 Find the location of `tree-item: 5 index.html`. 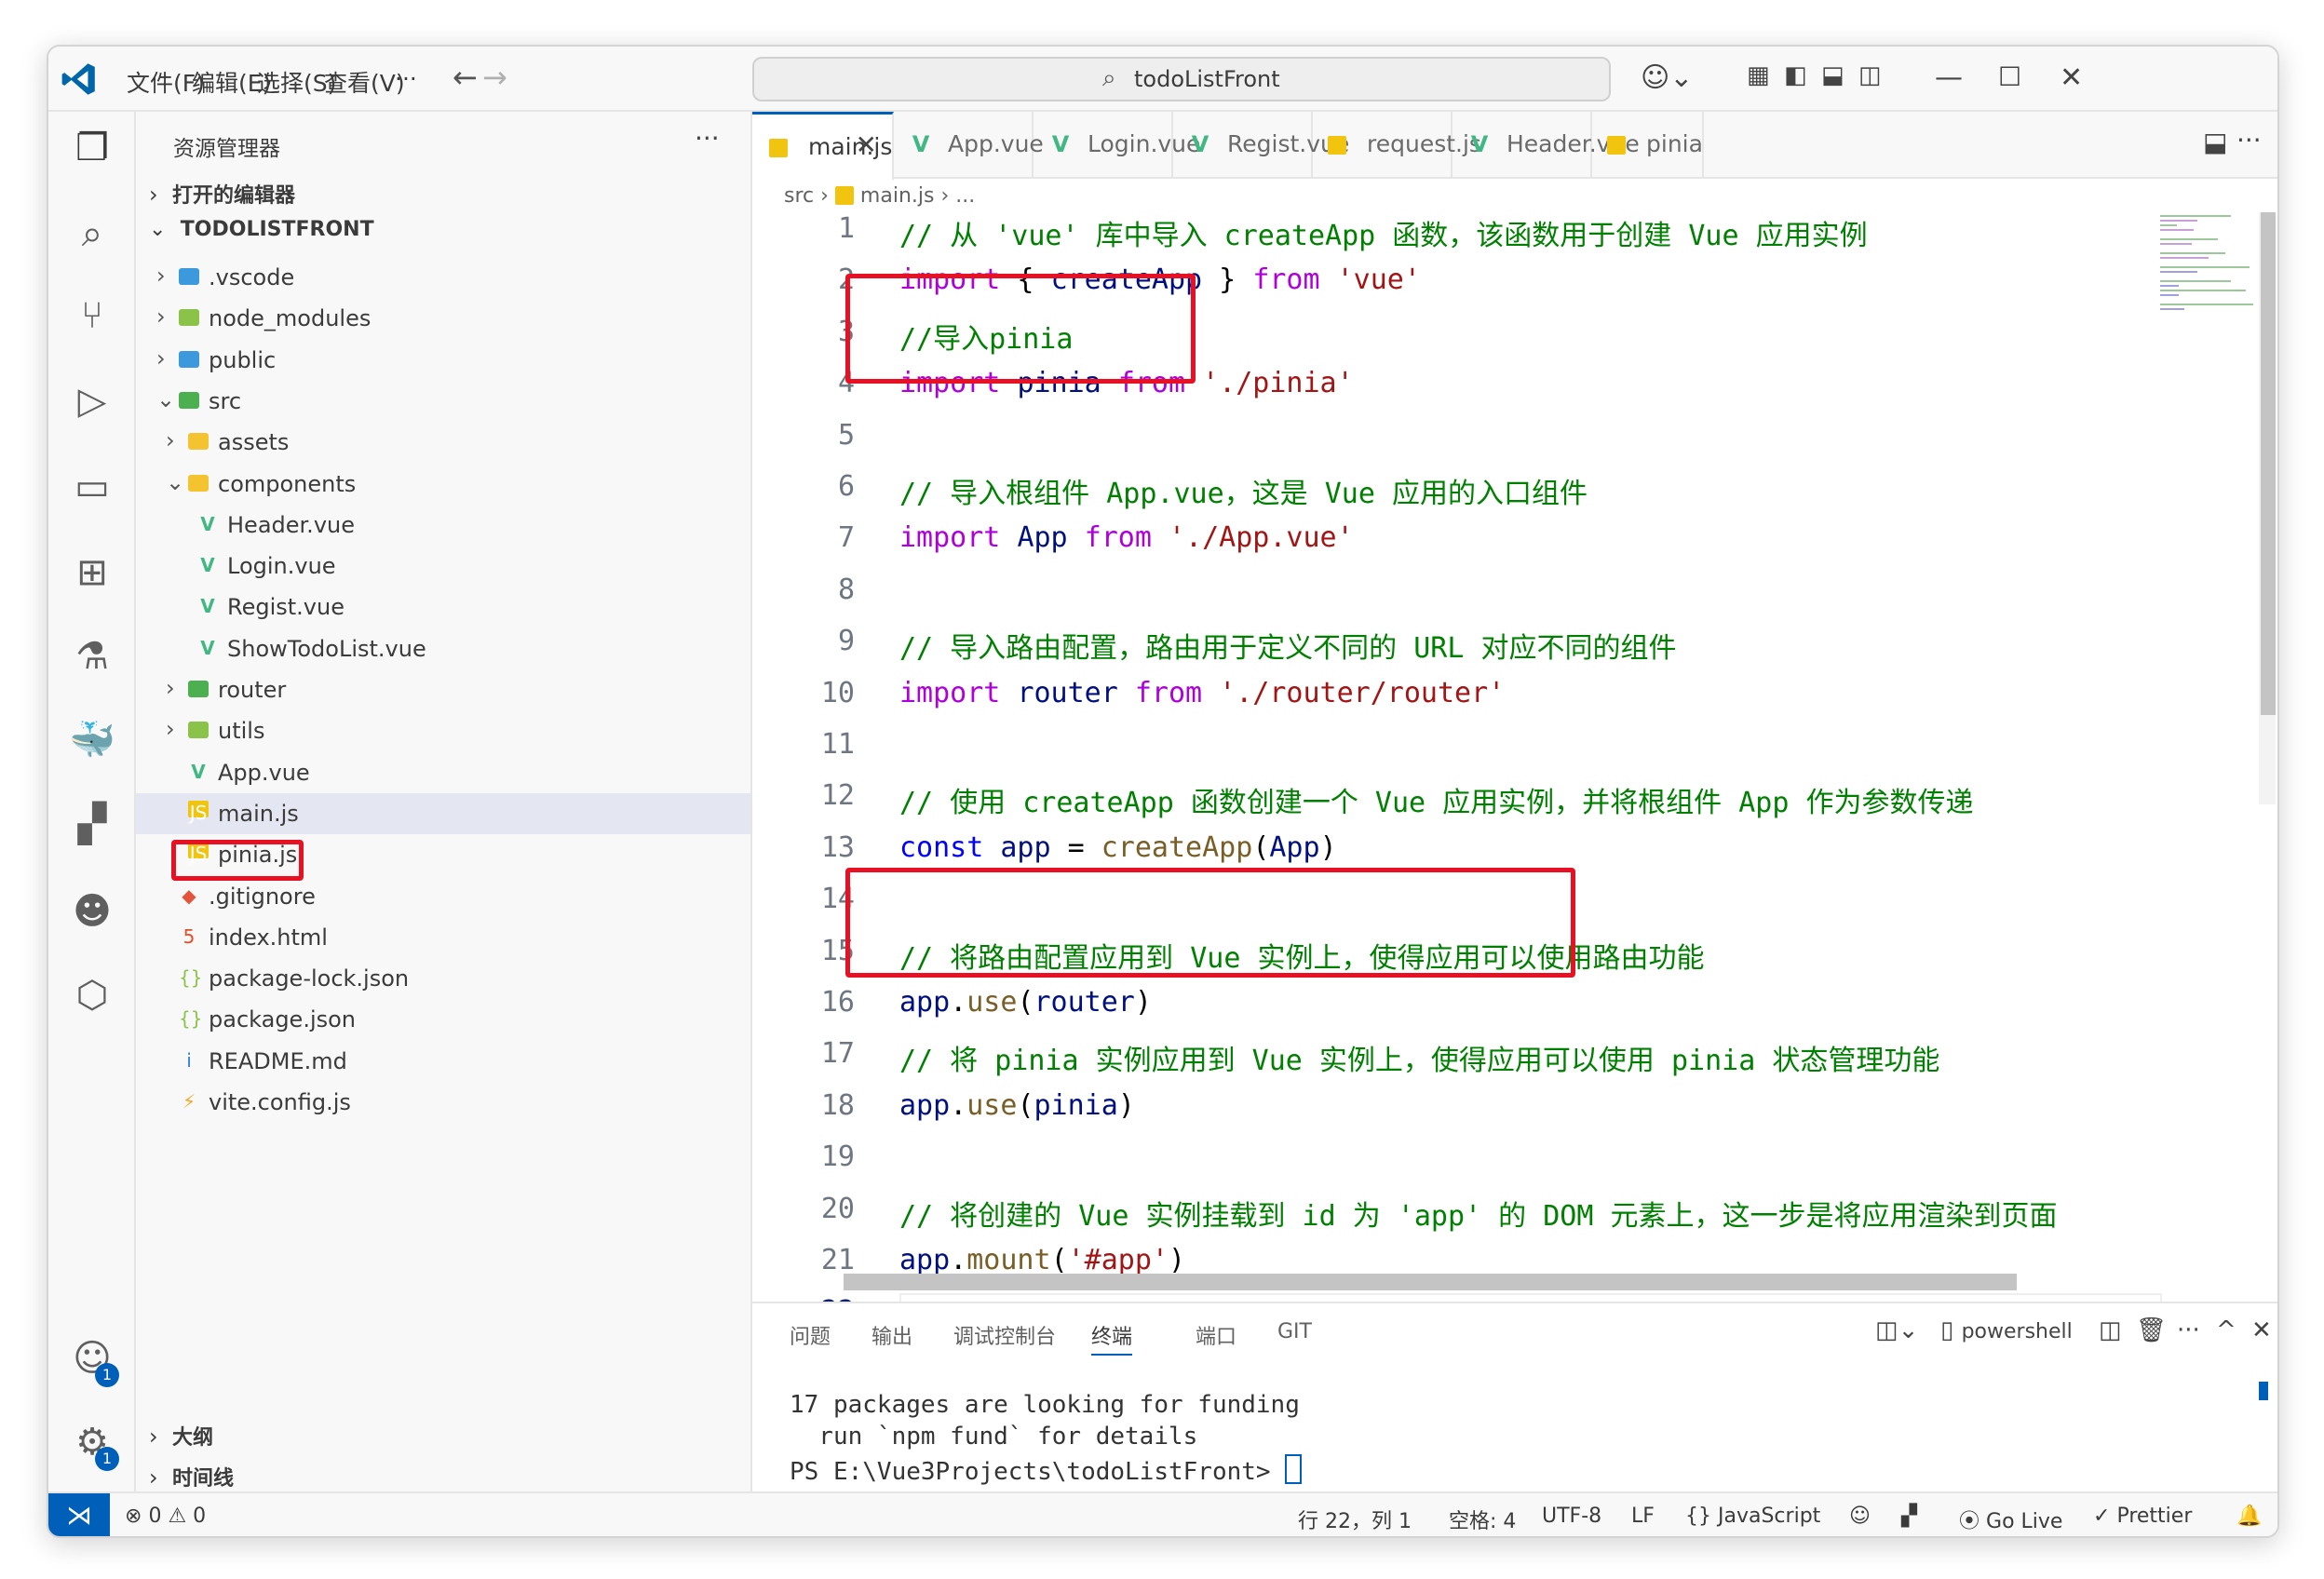

tree-item: 5 index.html is located at coordinates (443, 937).